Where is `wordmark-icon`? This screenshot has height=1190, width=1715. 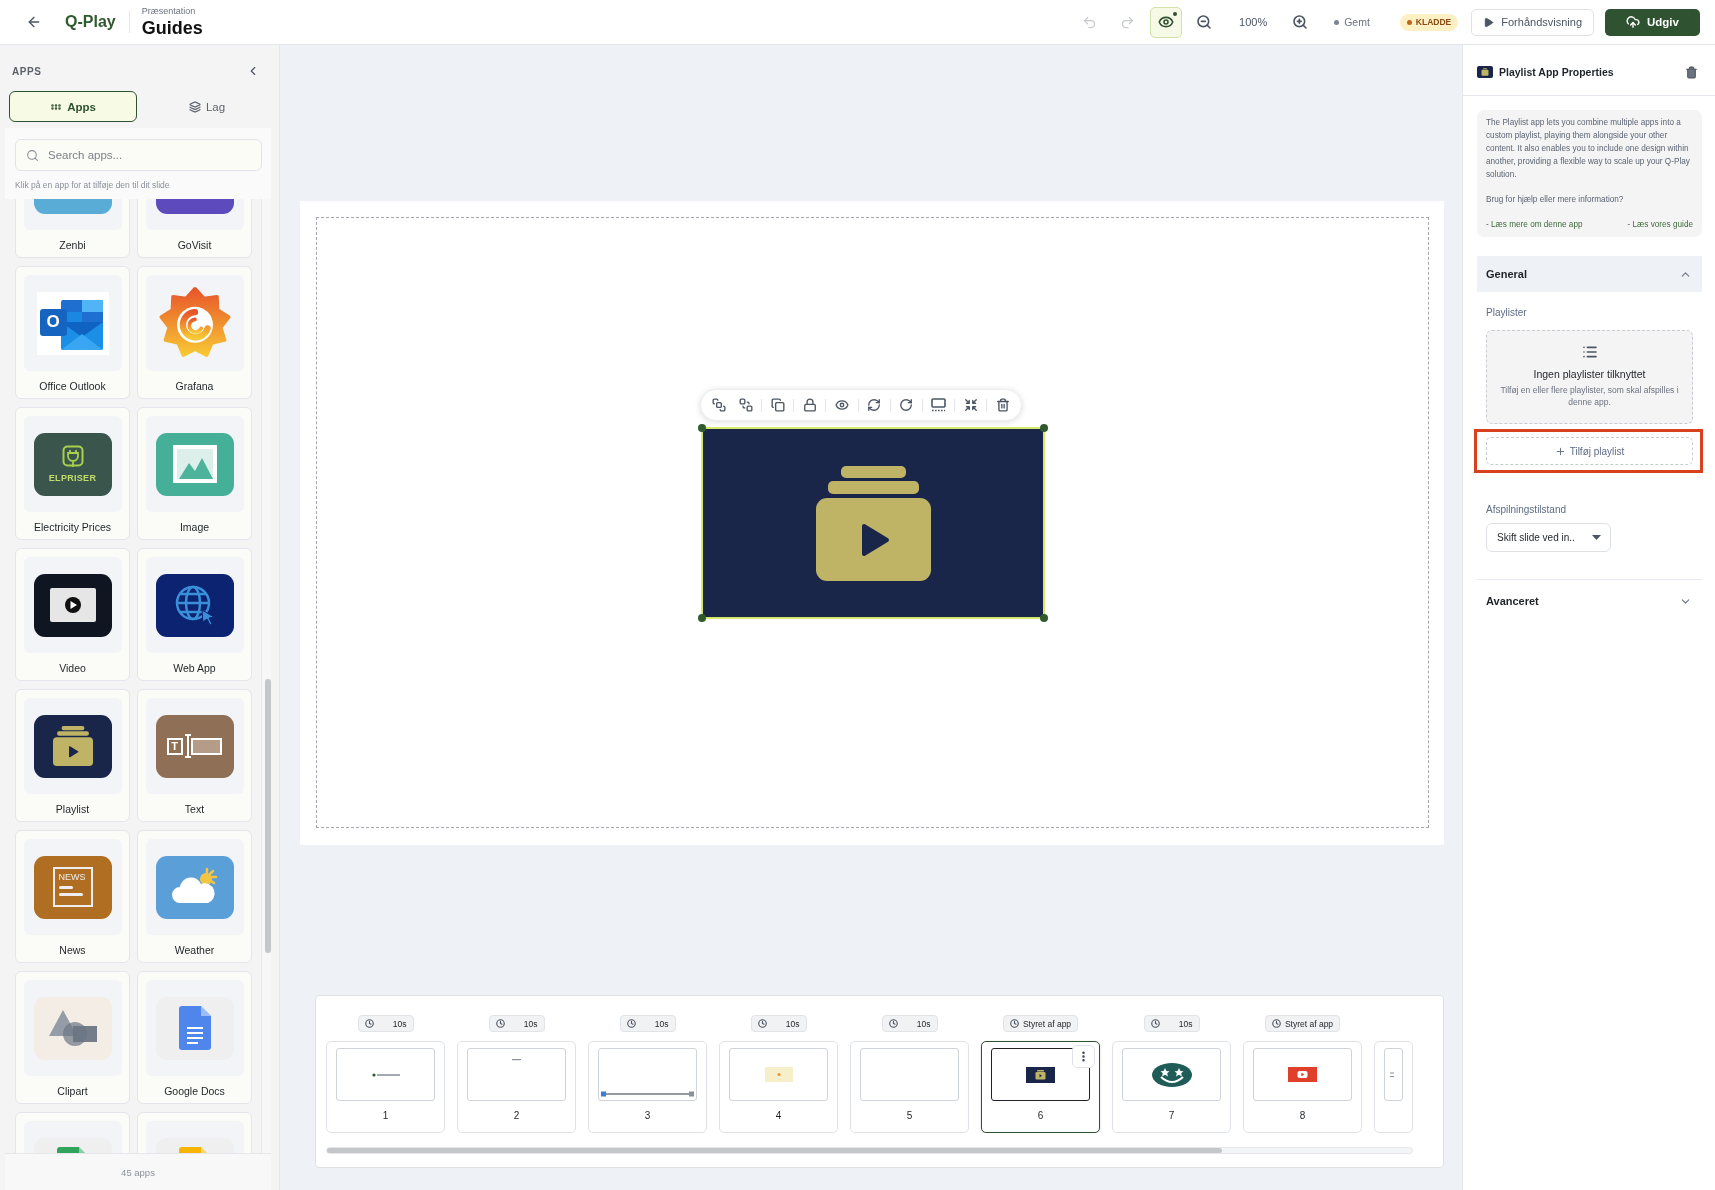 wordmark-icon is located at coordinates (385, 1074).